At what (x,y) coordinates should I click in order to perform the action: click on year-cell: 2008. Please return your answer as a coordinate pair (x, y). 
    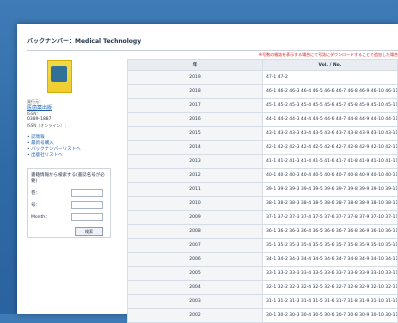
    Looking at the image, I should click on (195, 231).